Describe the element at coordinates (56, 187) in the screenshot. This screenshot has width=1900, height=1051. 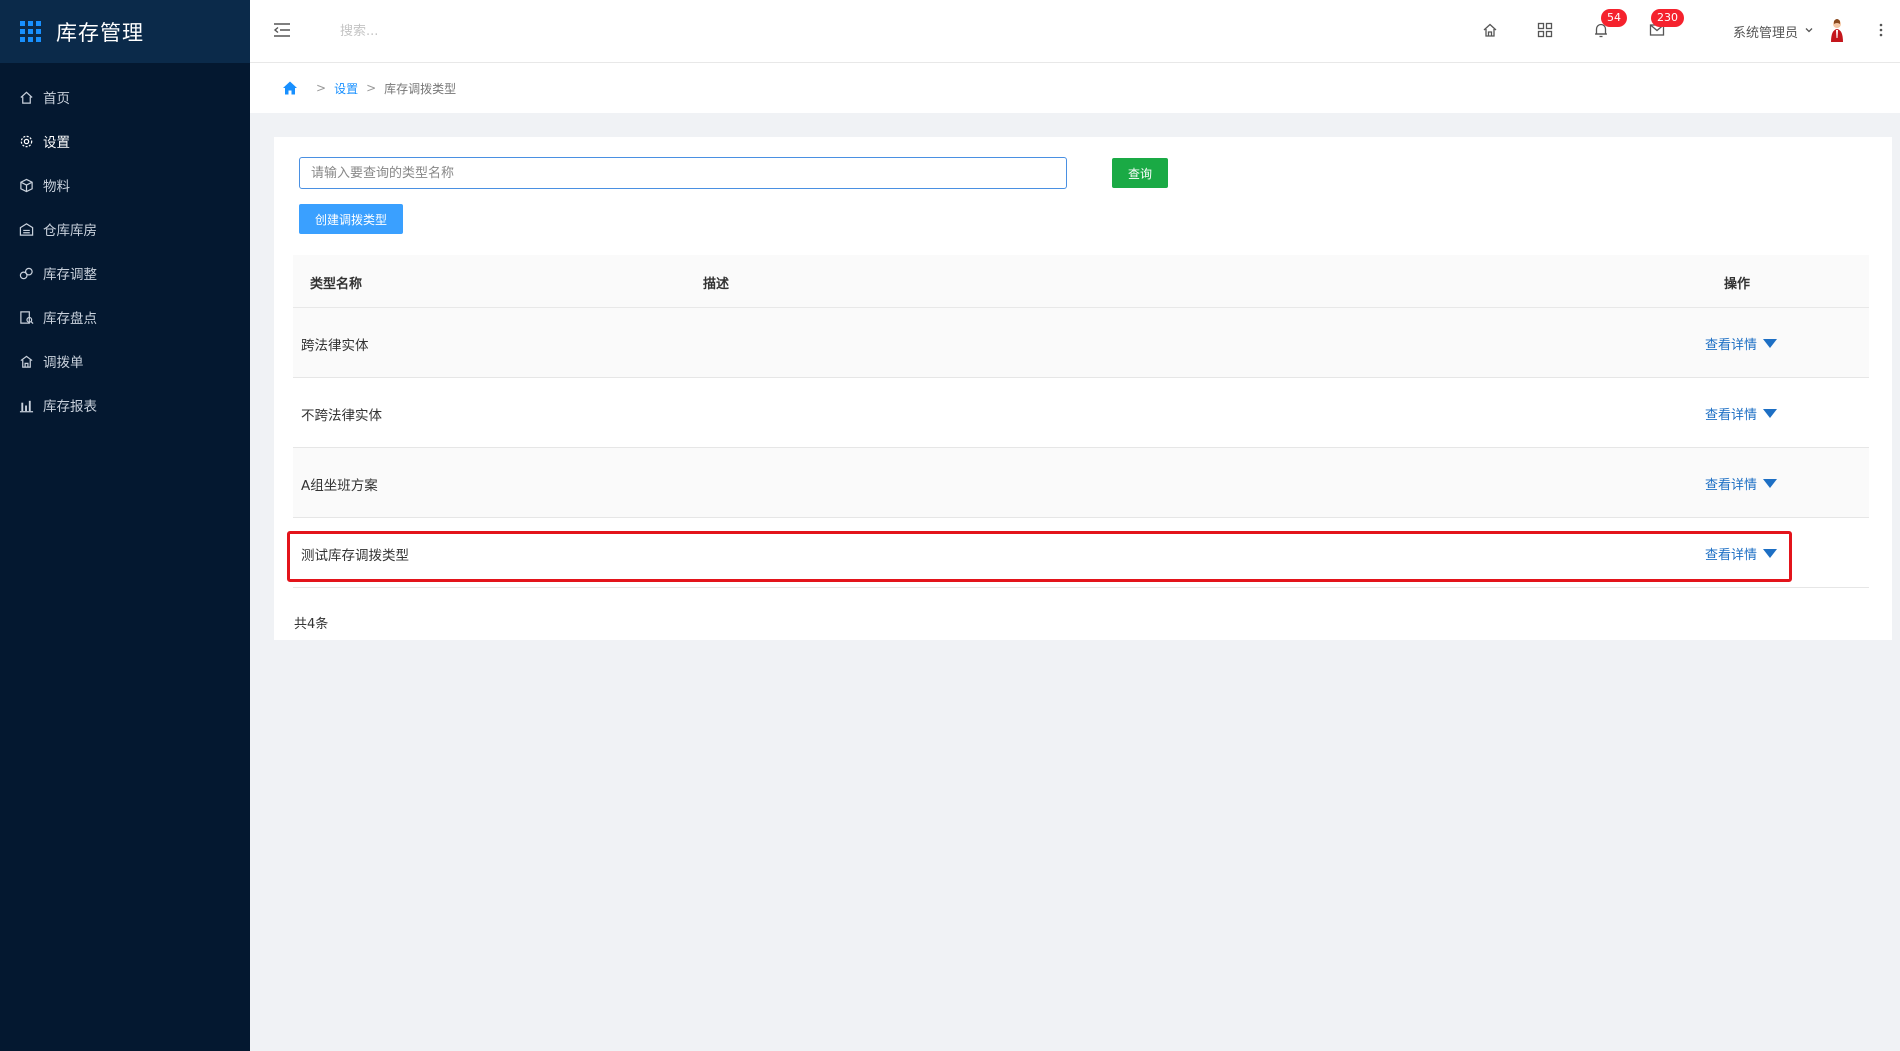
I see `sidebar-item-label: 物料` at that location.